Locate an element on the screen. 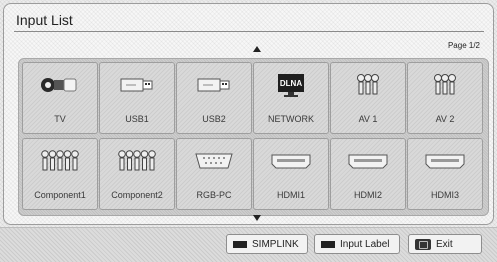 This screenshot has width=497, height=262. bottom-button-bar: SIMPLINK Input Label Exit is located at coordinates (248, 244).